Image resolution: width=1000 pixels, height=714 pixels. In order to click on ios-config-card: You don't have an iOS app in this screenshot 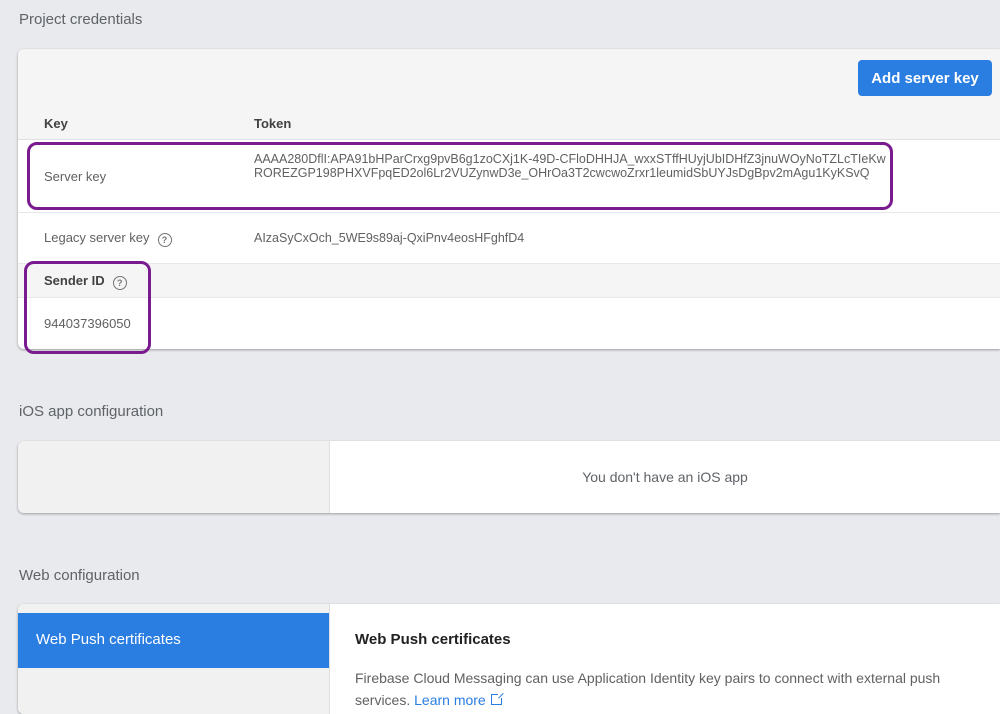, I will do `click(509, 477)`.